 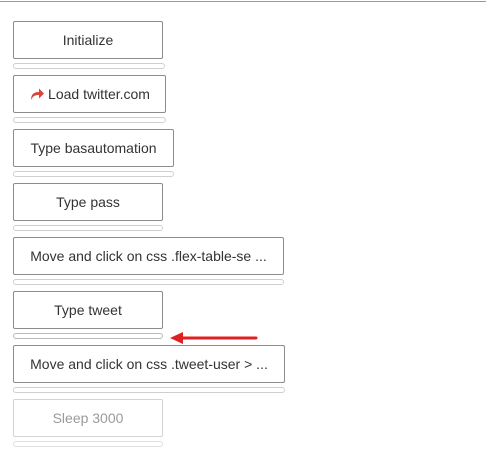 I want to click on step-label: Initialize, so click(x=88, y=40).